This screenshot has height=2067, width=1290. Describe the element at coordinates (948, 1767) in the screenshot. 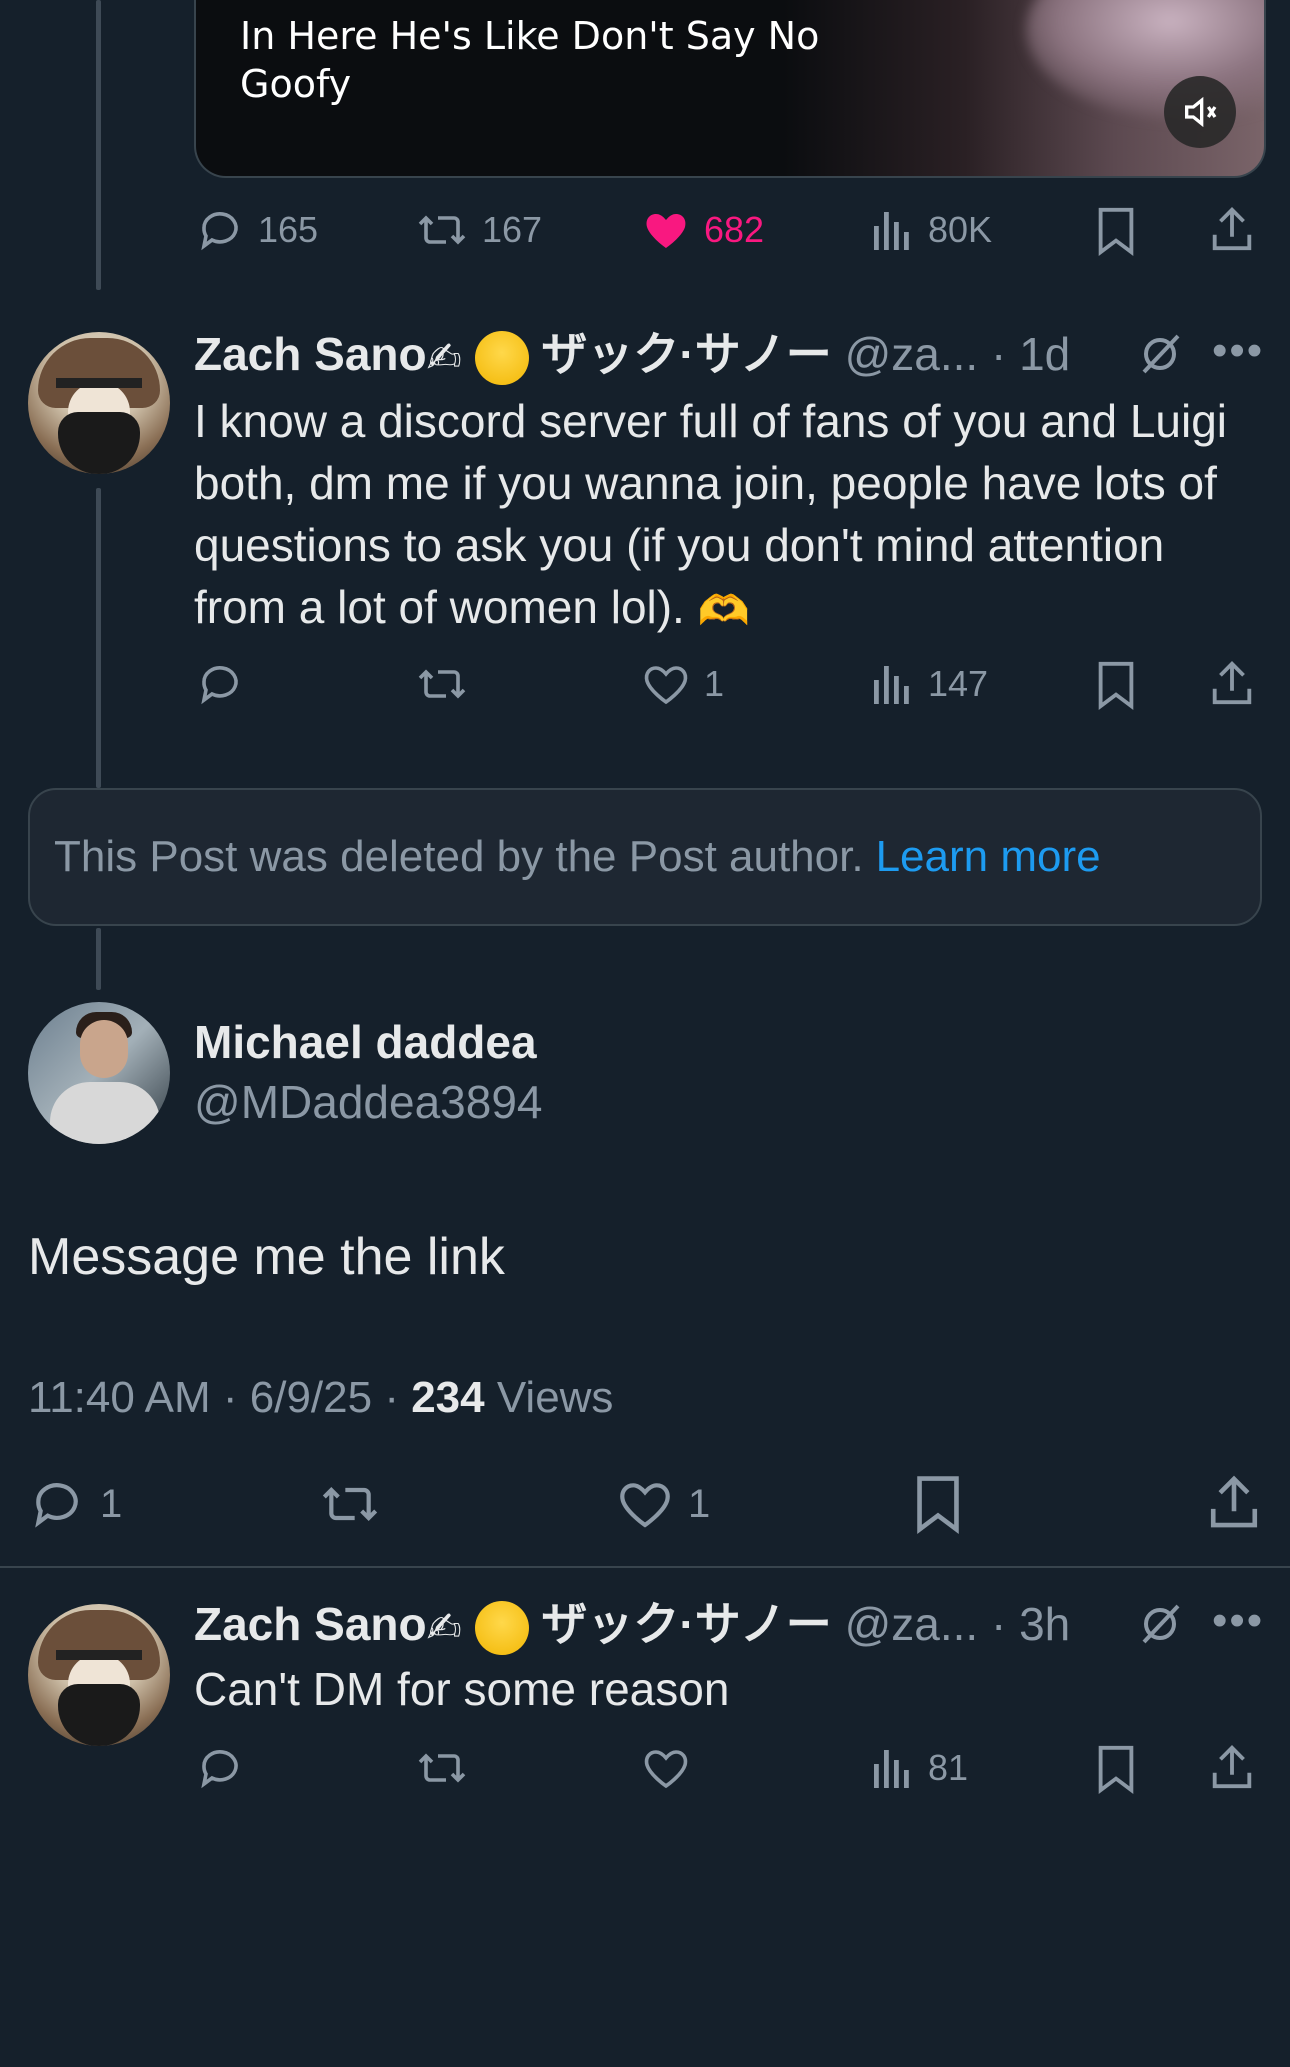

I see `views-count: 81` at that location.